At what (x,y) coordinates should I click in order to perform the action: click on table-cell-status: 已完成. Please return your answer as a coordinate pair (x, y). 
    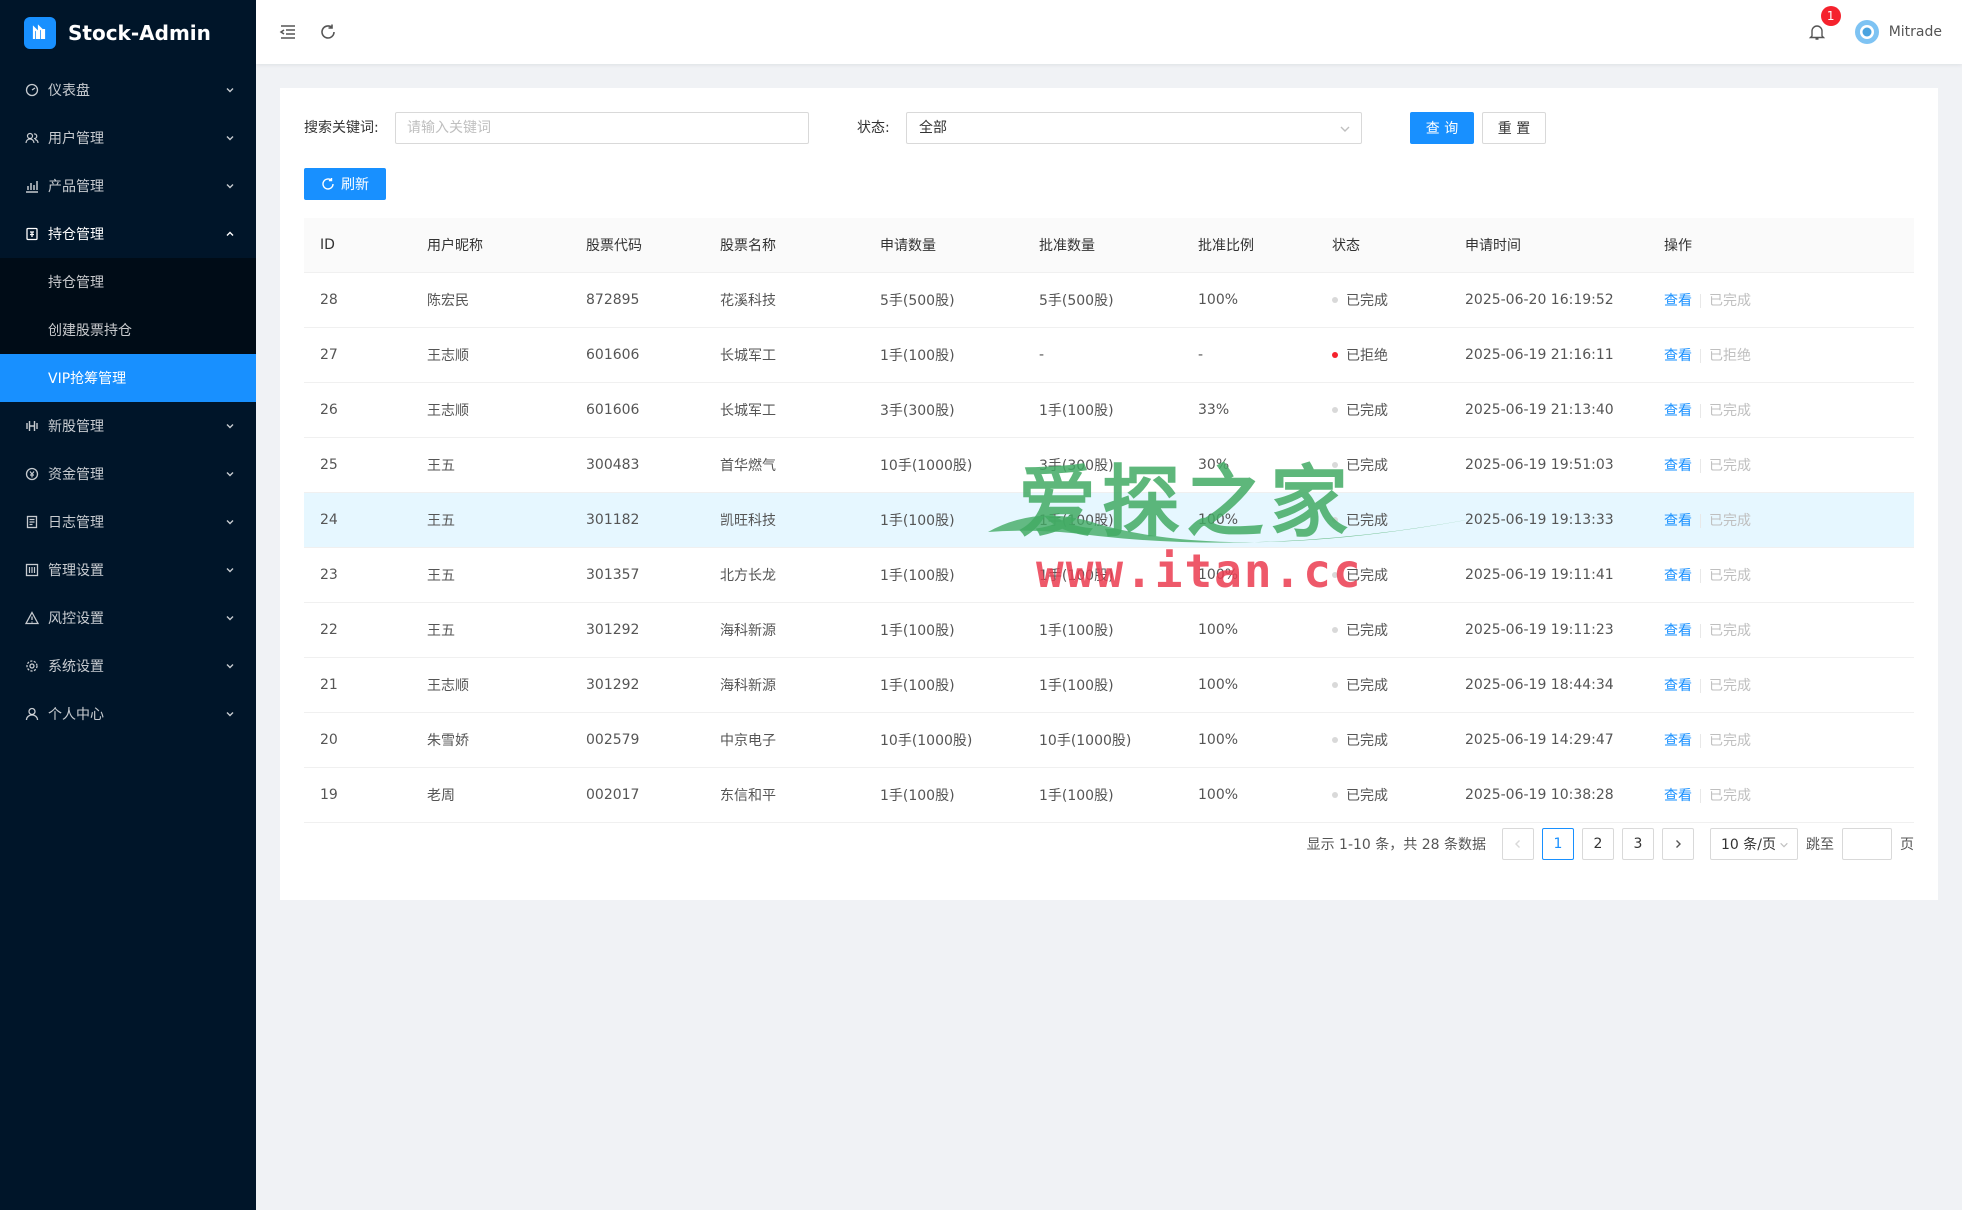
    Looking at the image, I should click on (1382, 685).